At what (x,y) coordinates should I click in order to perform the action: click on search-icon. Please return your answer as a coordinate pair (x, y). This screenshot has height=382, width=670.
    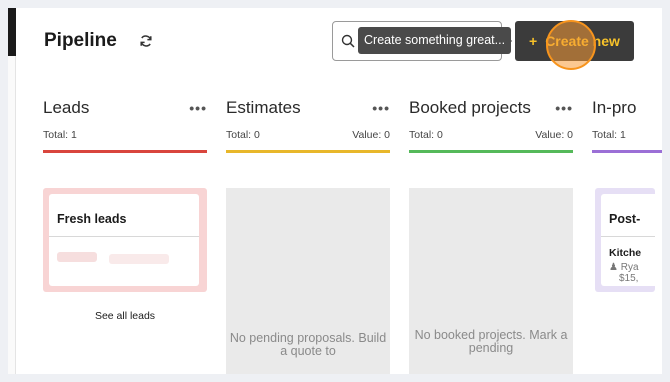
    Looking at the image, I should click on (348, 41).